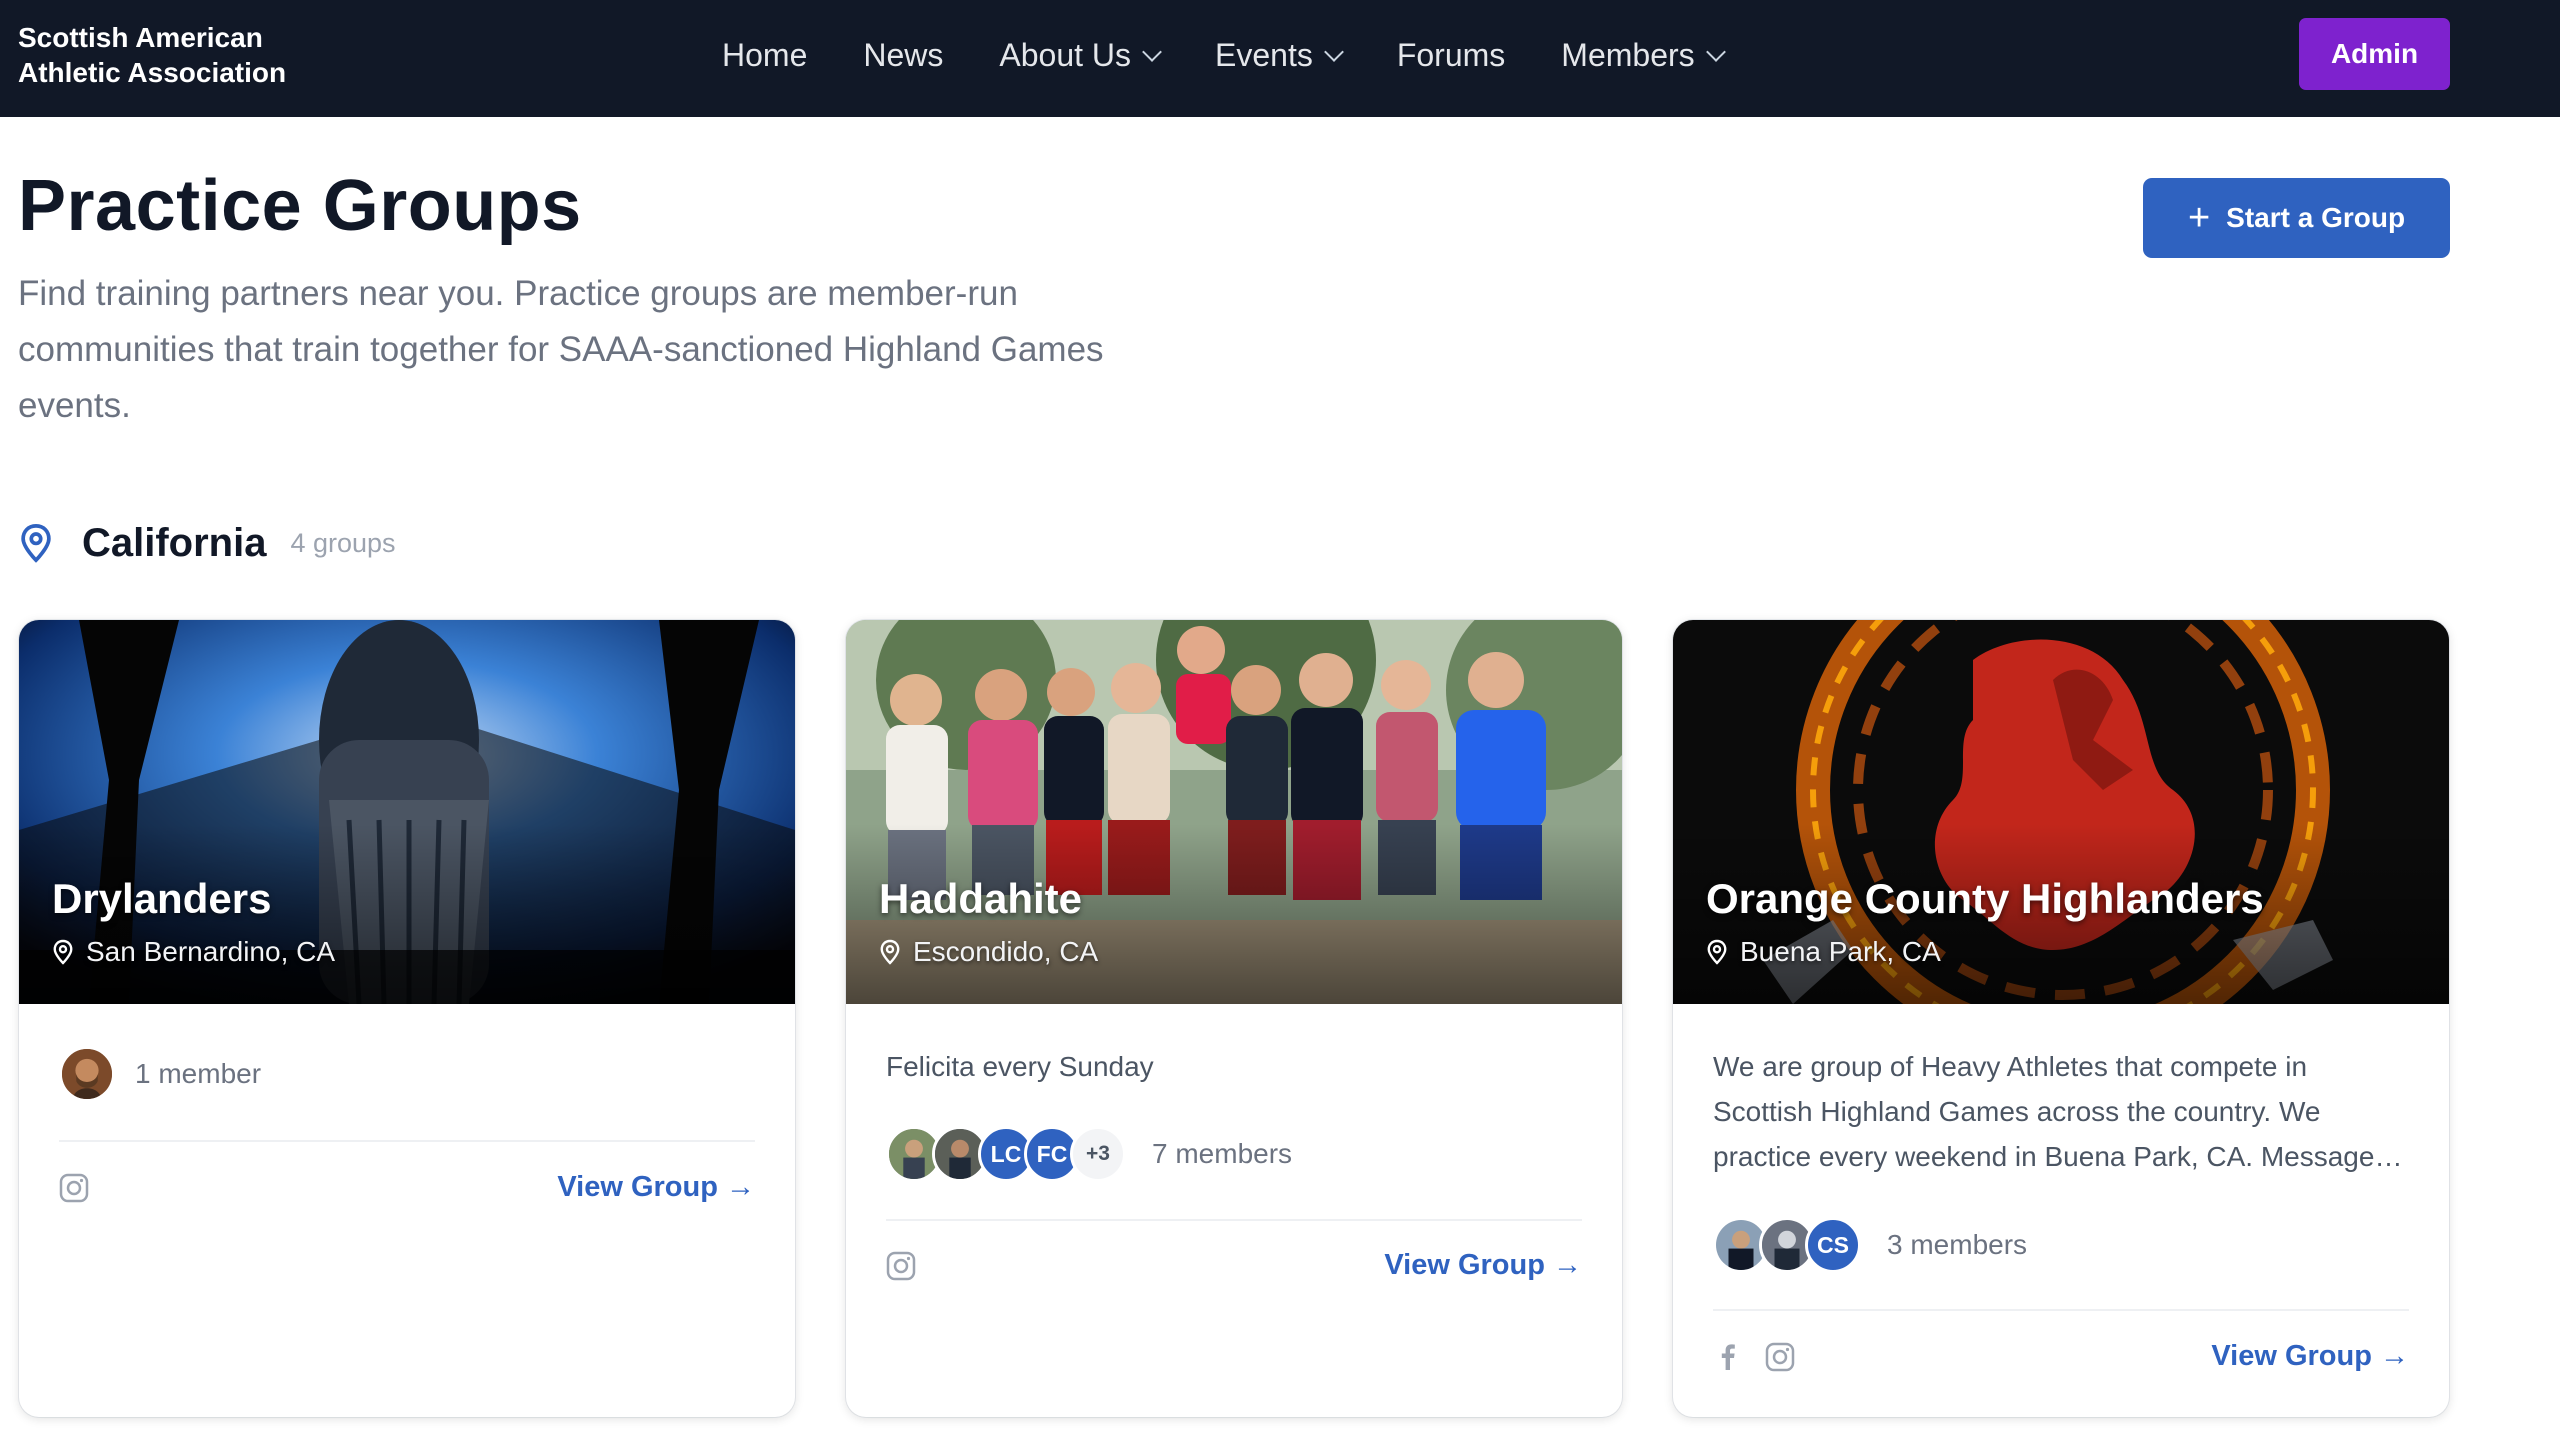 Image resolution: width=2560 pixels, height=1446 pixels. I want to click on group-location-text: San Bernardino, CA, so click(211, 951).